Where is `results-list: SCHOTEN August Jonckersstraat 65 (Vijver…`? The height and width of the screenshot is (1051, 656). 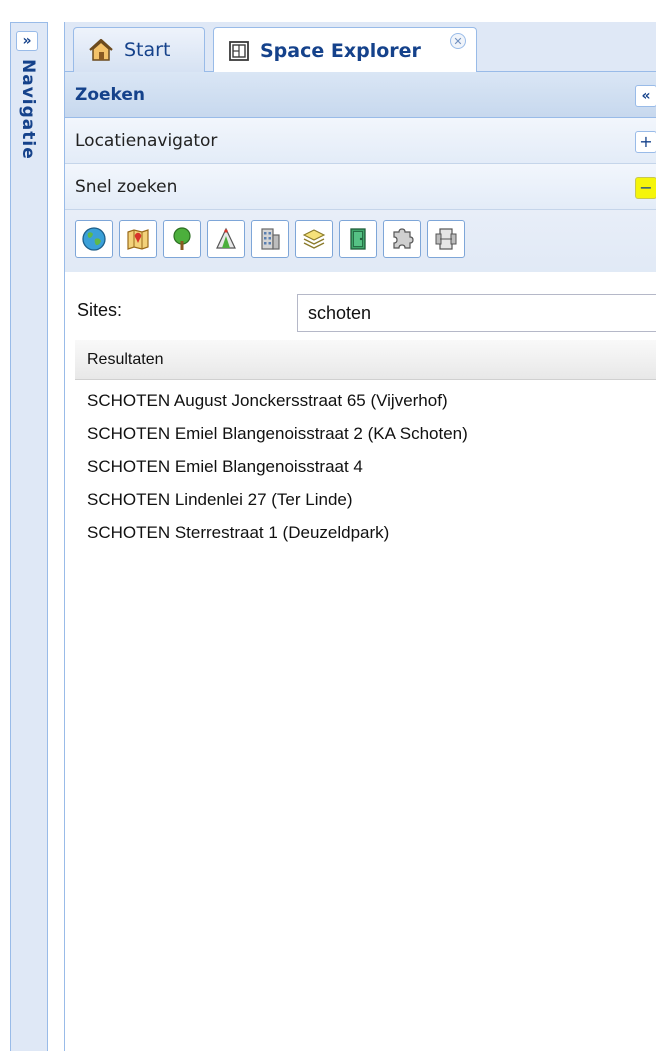 results-list: SCHOTEN August Jonckersstraat 65 (Vijver… is located at coordinates (365, 466).